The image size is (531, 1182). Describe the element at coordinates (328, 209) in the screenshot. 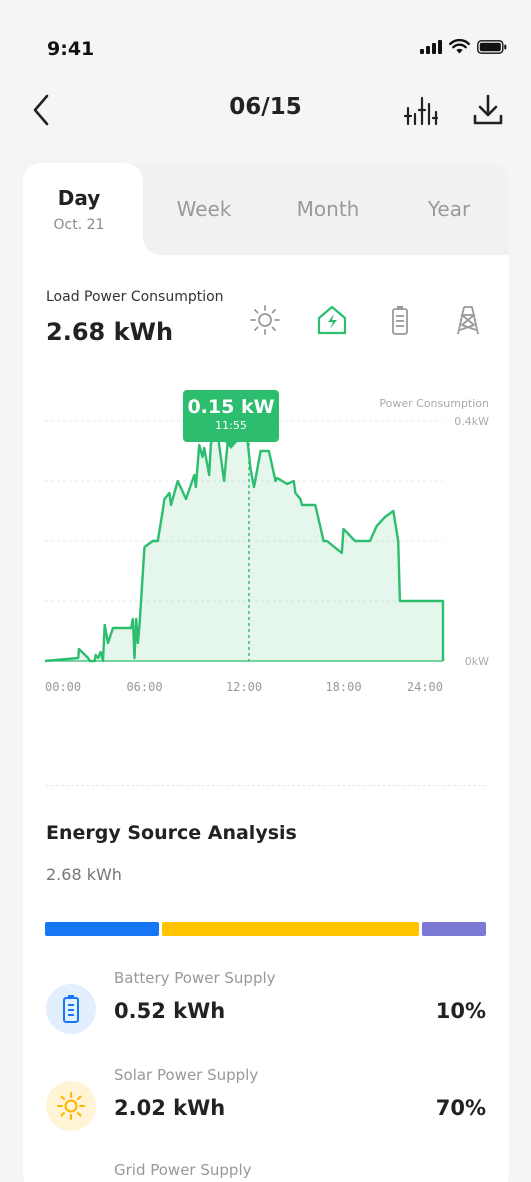

I see `tab-month: Month` at that location.